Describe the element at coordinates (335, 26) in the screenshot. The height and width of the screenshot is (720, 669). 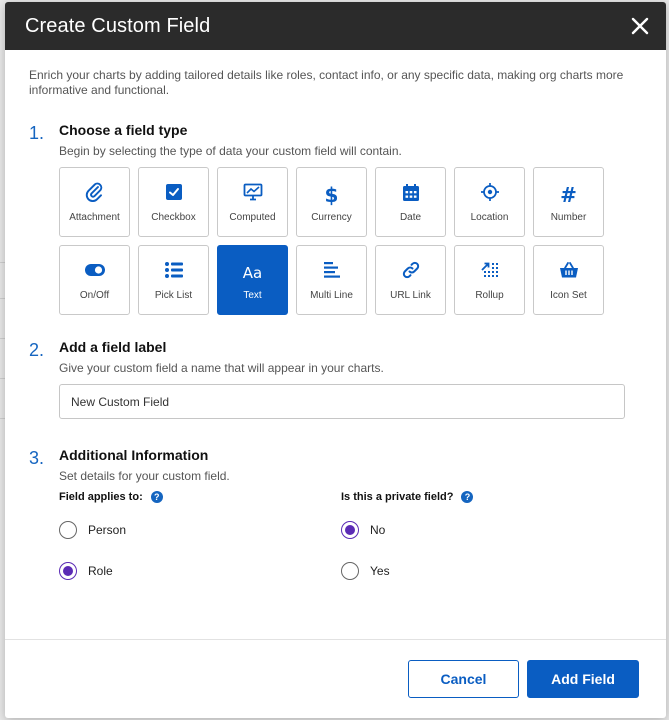
I see `dialog-header: Create Custom Field` at that location.